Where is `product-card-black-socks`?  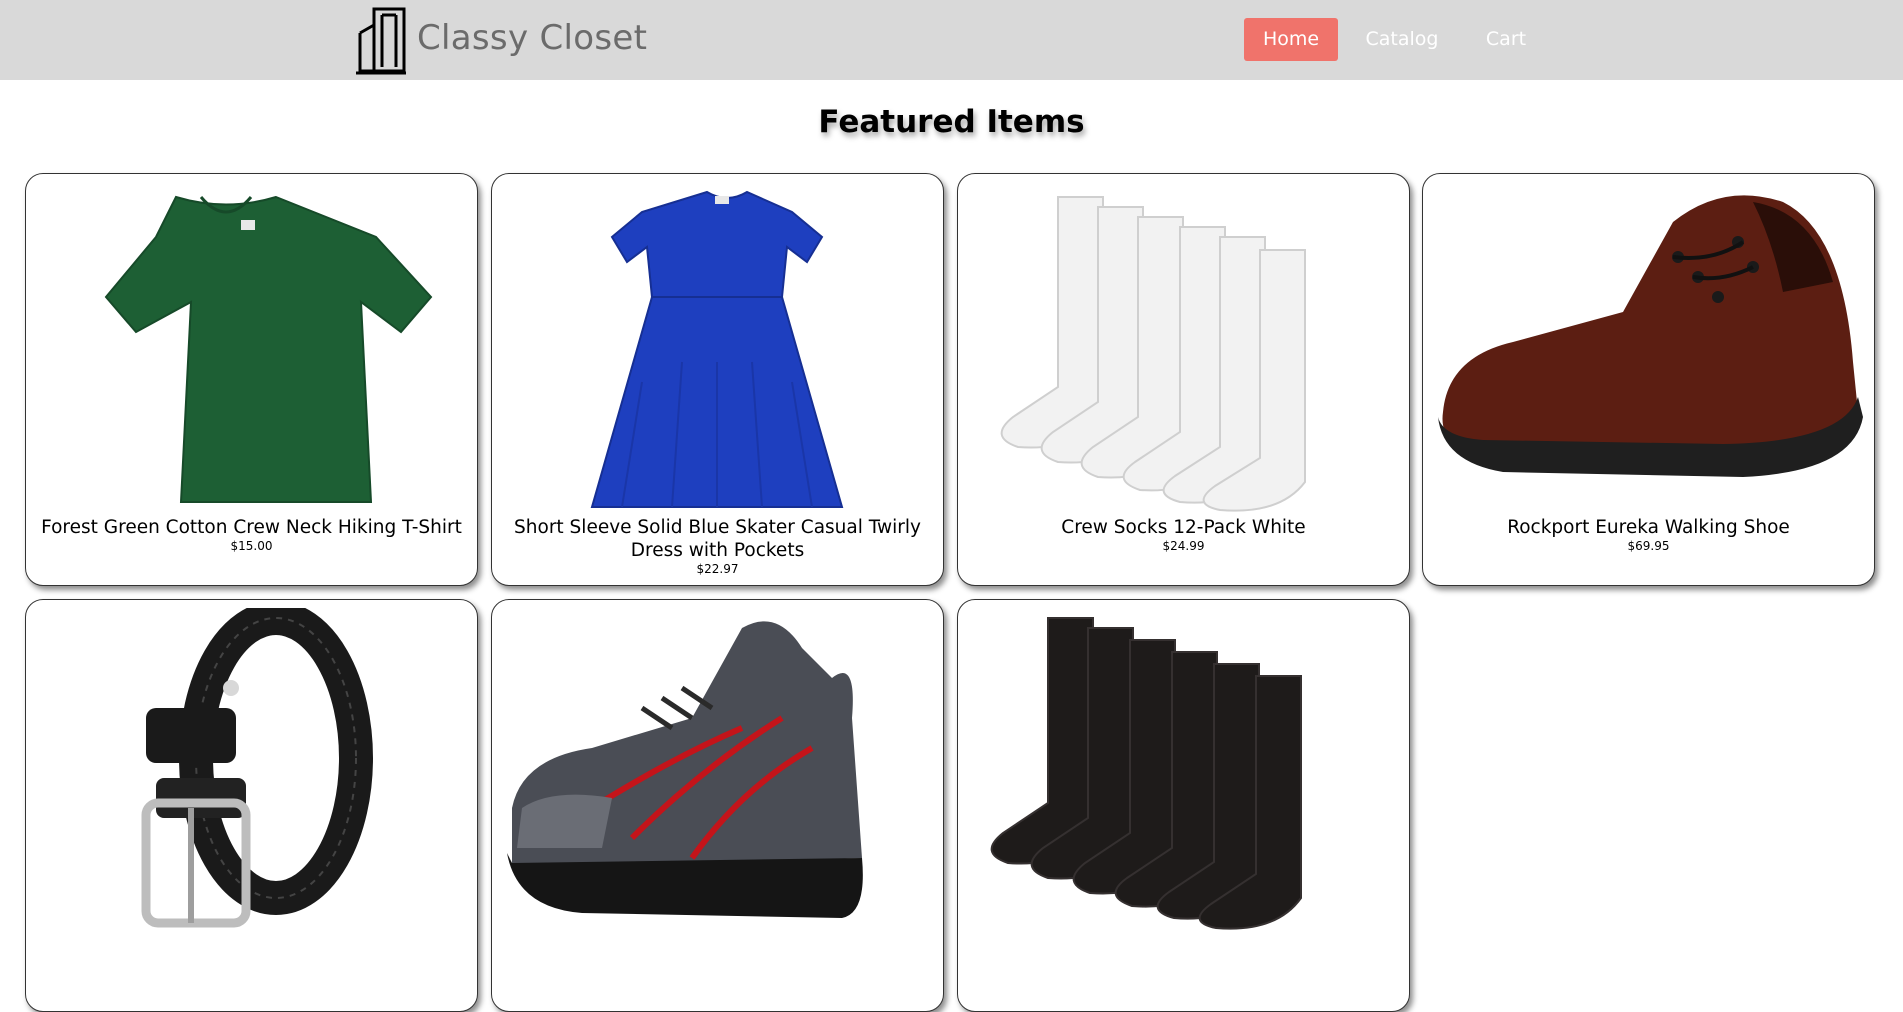
product-card-black-socks is located at coordinates (1183, 805).